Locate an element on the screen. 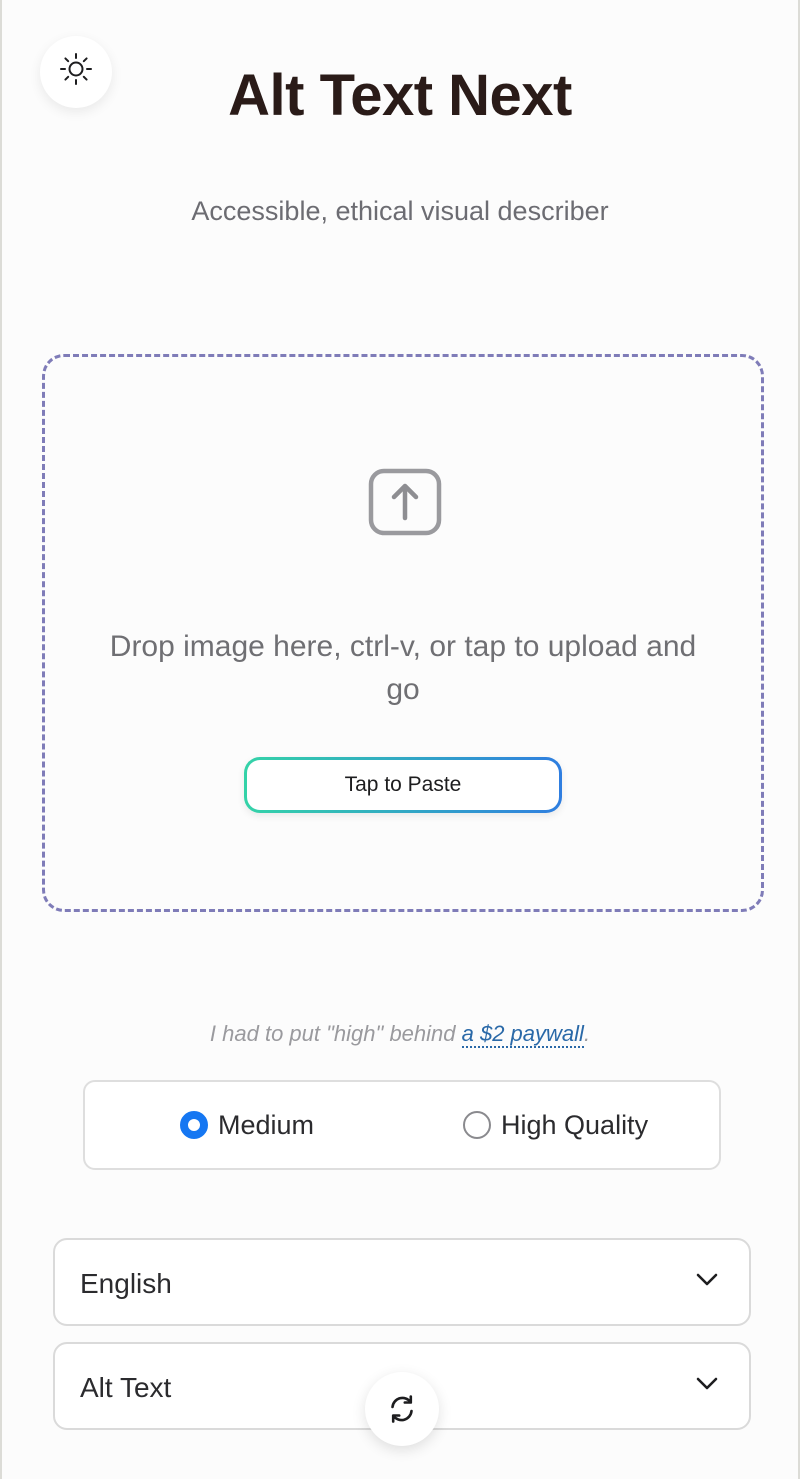  language-select-value: English is located at coordinates (126, 1283).